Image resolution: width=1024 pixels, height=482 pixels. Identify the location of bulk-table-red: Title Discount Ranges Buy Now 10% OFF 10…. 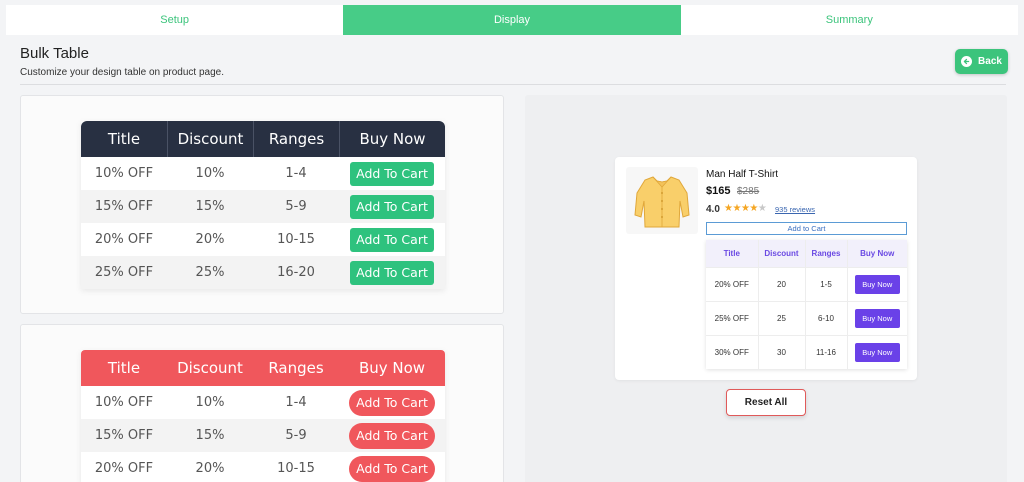
(263, 416).